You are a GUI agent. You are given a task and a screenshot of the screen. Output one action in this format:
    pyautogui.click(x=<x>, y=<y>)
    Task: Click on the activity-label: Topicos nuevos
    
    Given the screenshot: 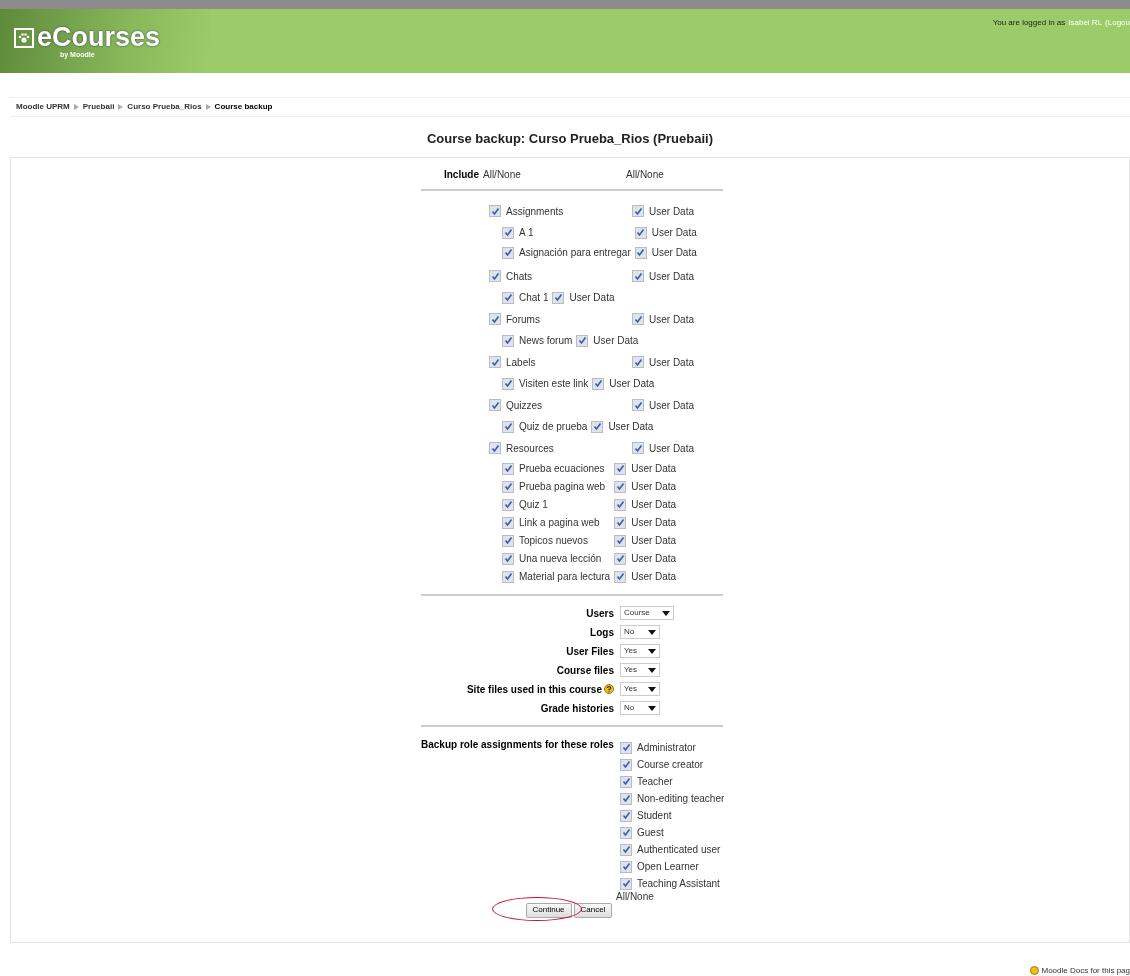 What is the action you would take?
    pyautogui.click(x=553, y=541)
    